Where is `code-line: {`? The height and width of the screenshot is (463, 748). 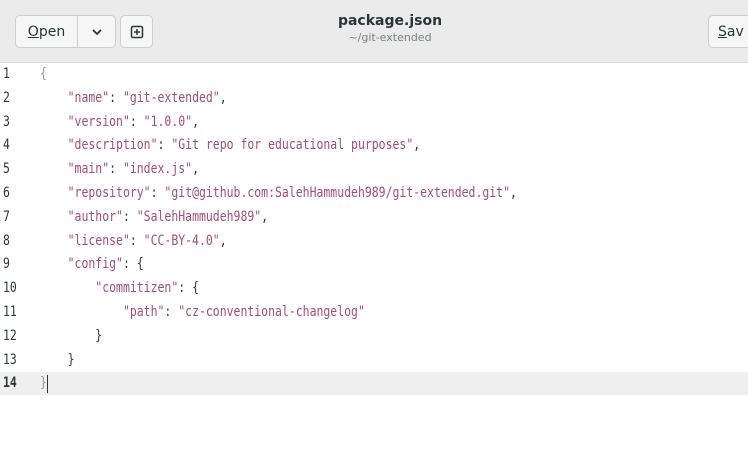
code-line: { is located at coordinates (43, 74).